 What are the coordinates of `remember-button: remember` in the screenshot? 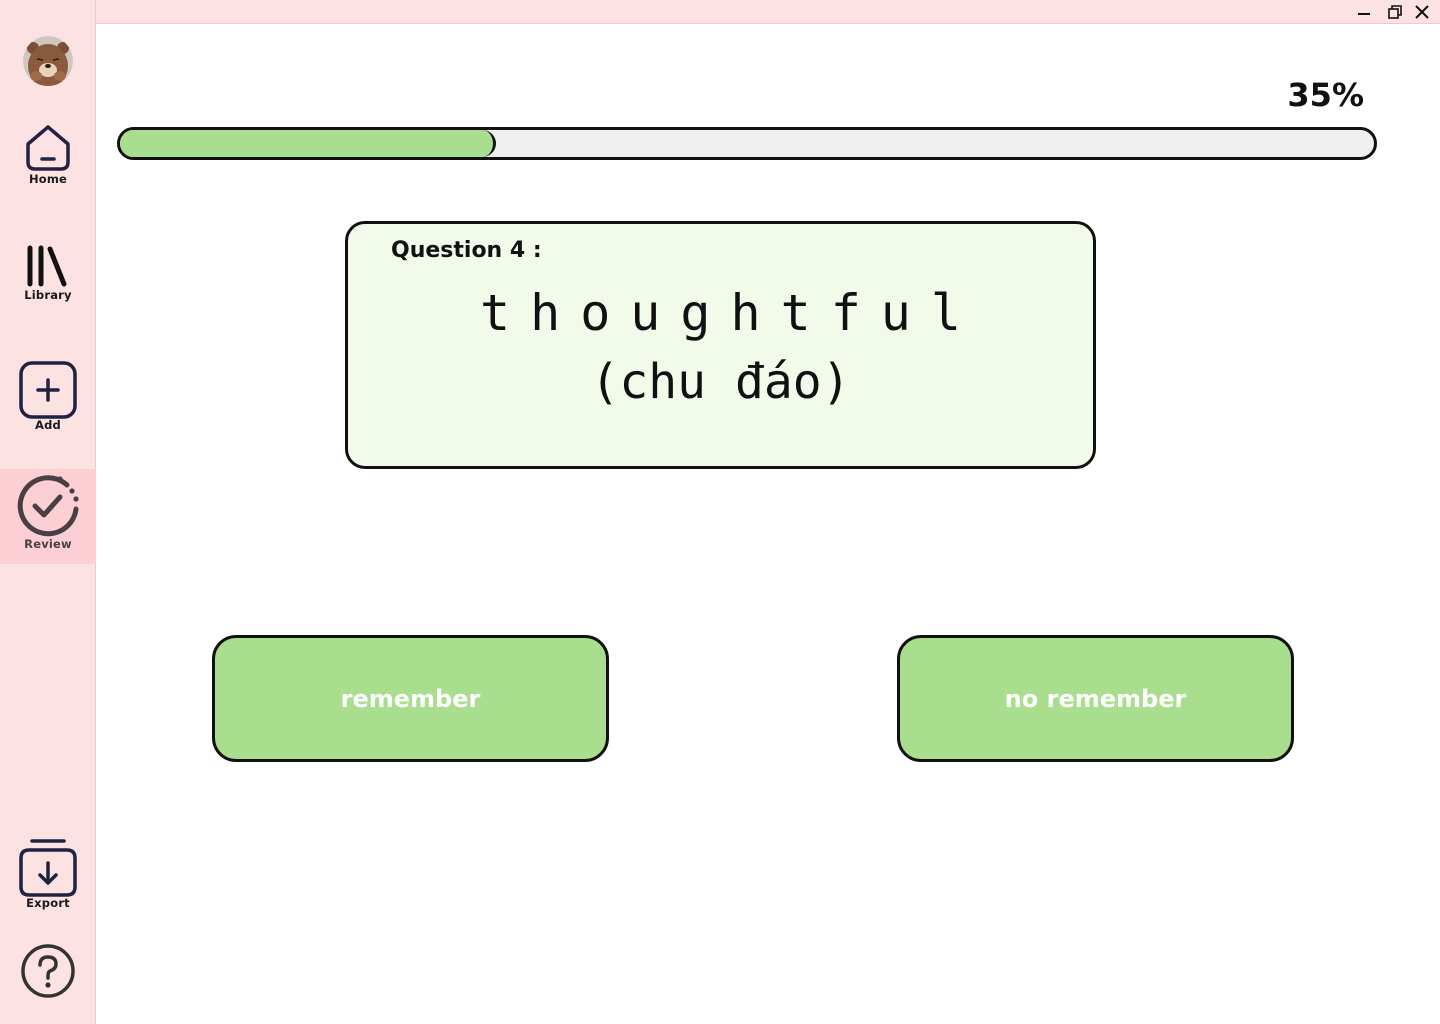 It's located at (410, 698).